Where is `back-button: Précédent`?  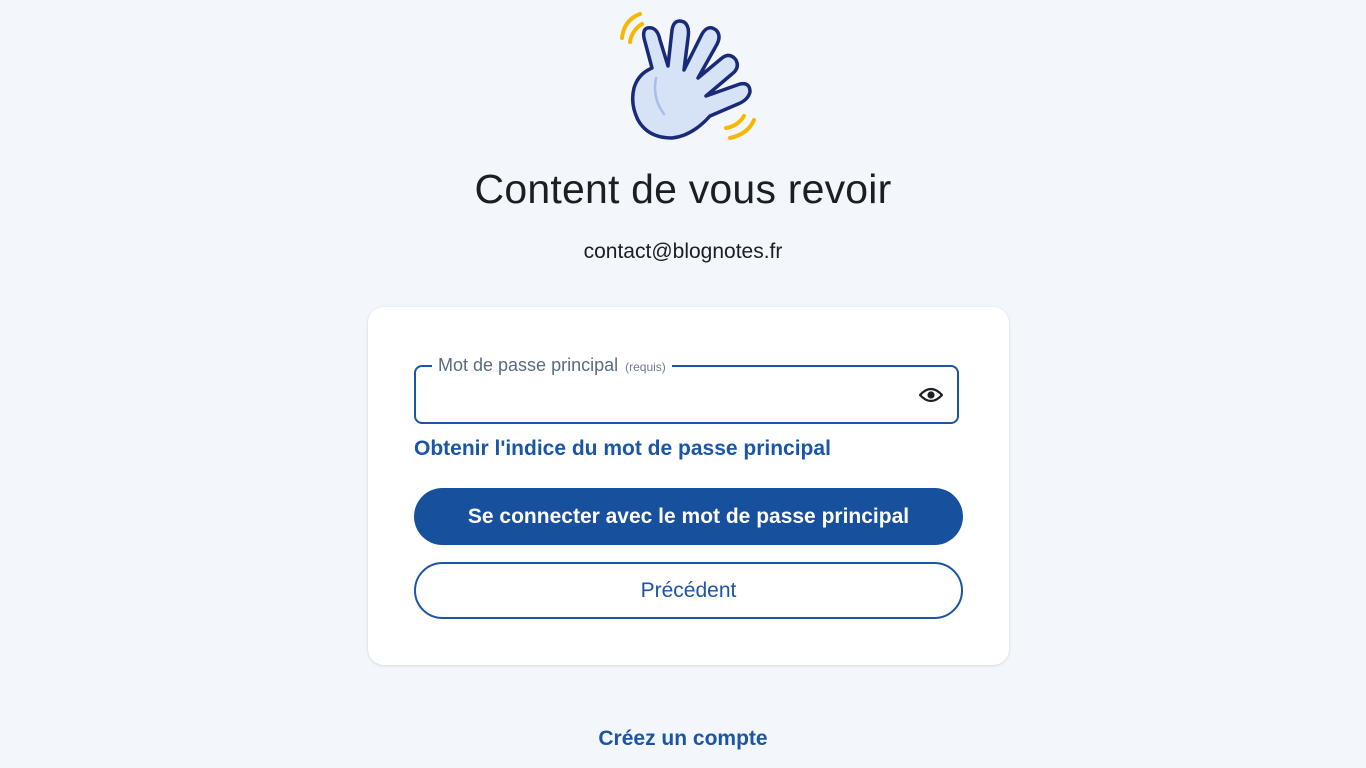
back-button: Précédent is located at coordinates (688, 590).